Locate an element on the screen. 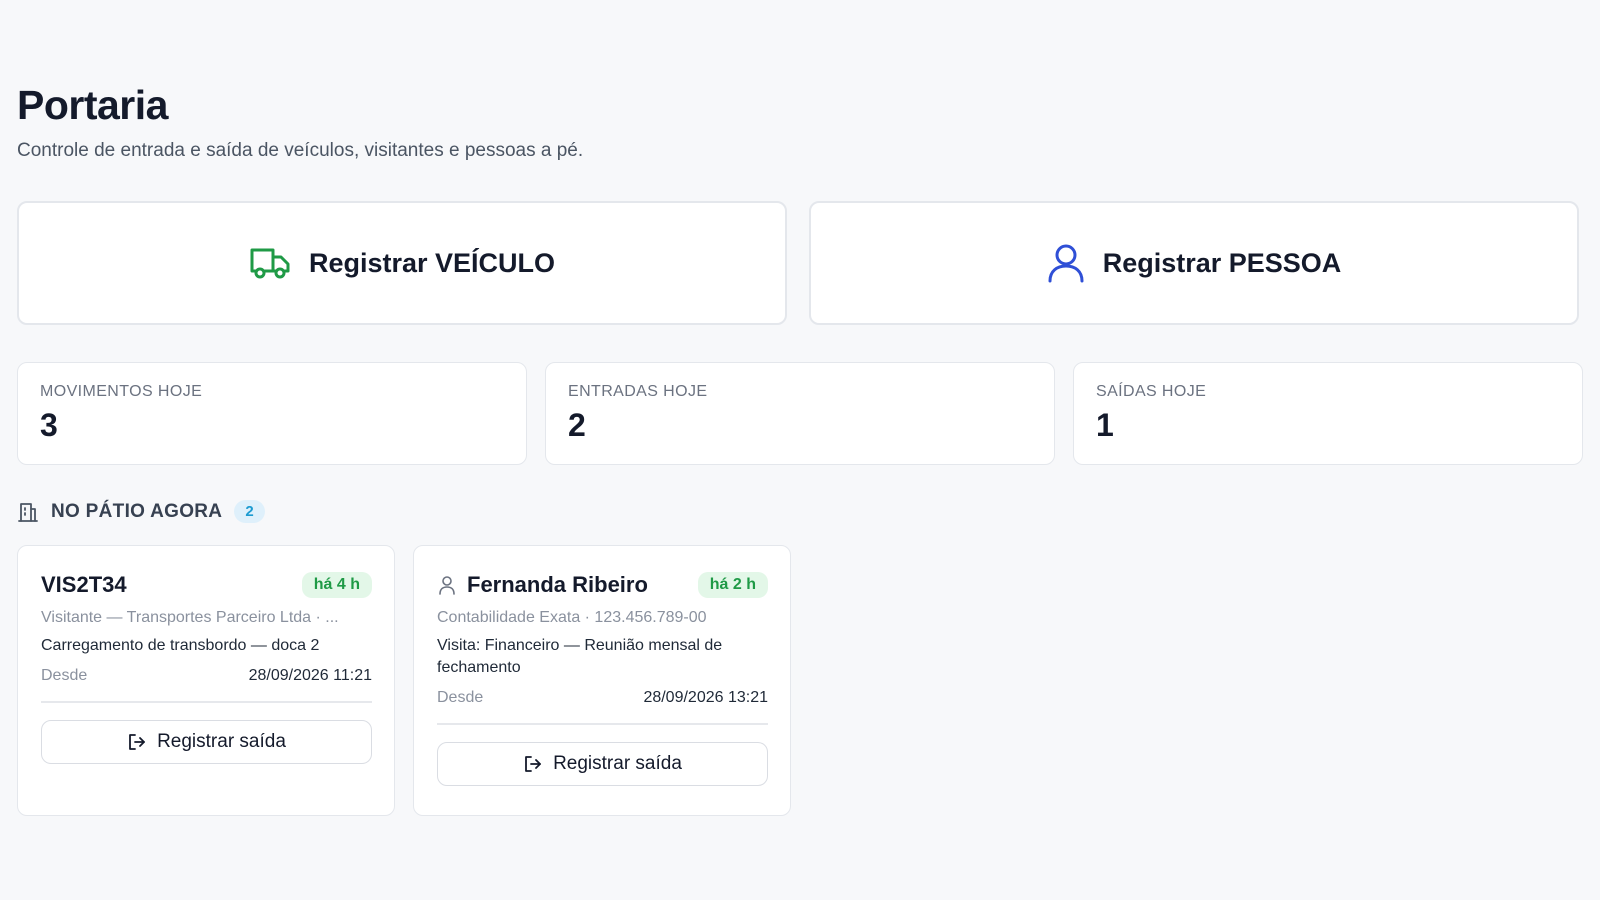  time-badge: há 2 h is located at coordinates (732, 585).